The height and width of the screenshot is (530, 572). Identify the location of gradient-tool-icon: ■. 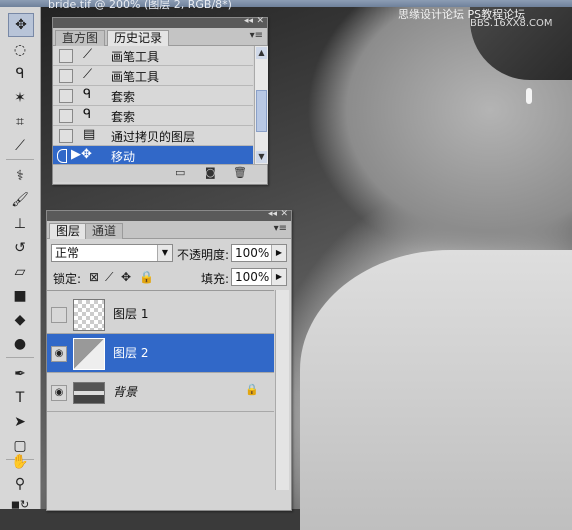
(20, 296).